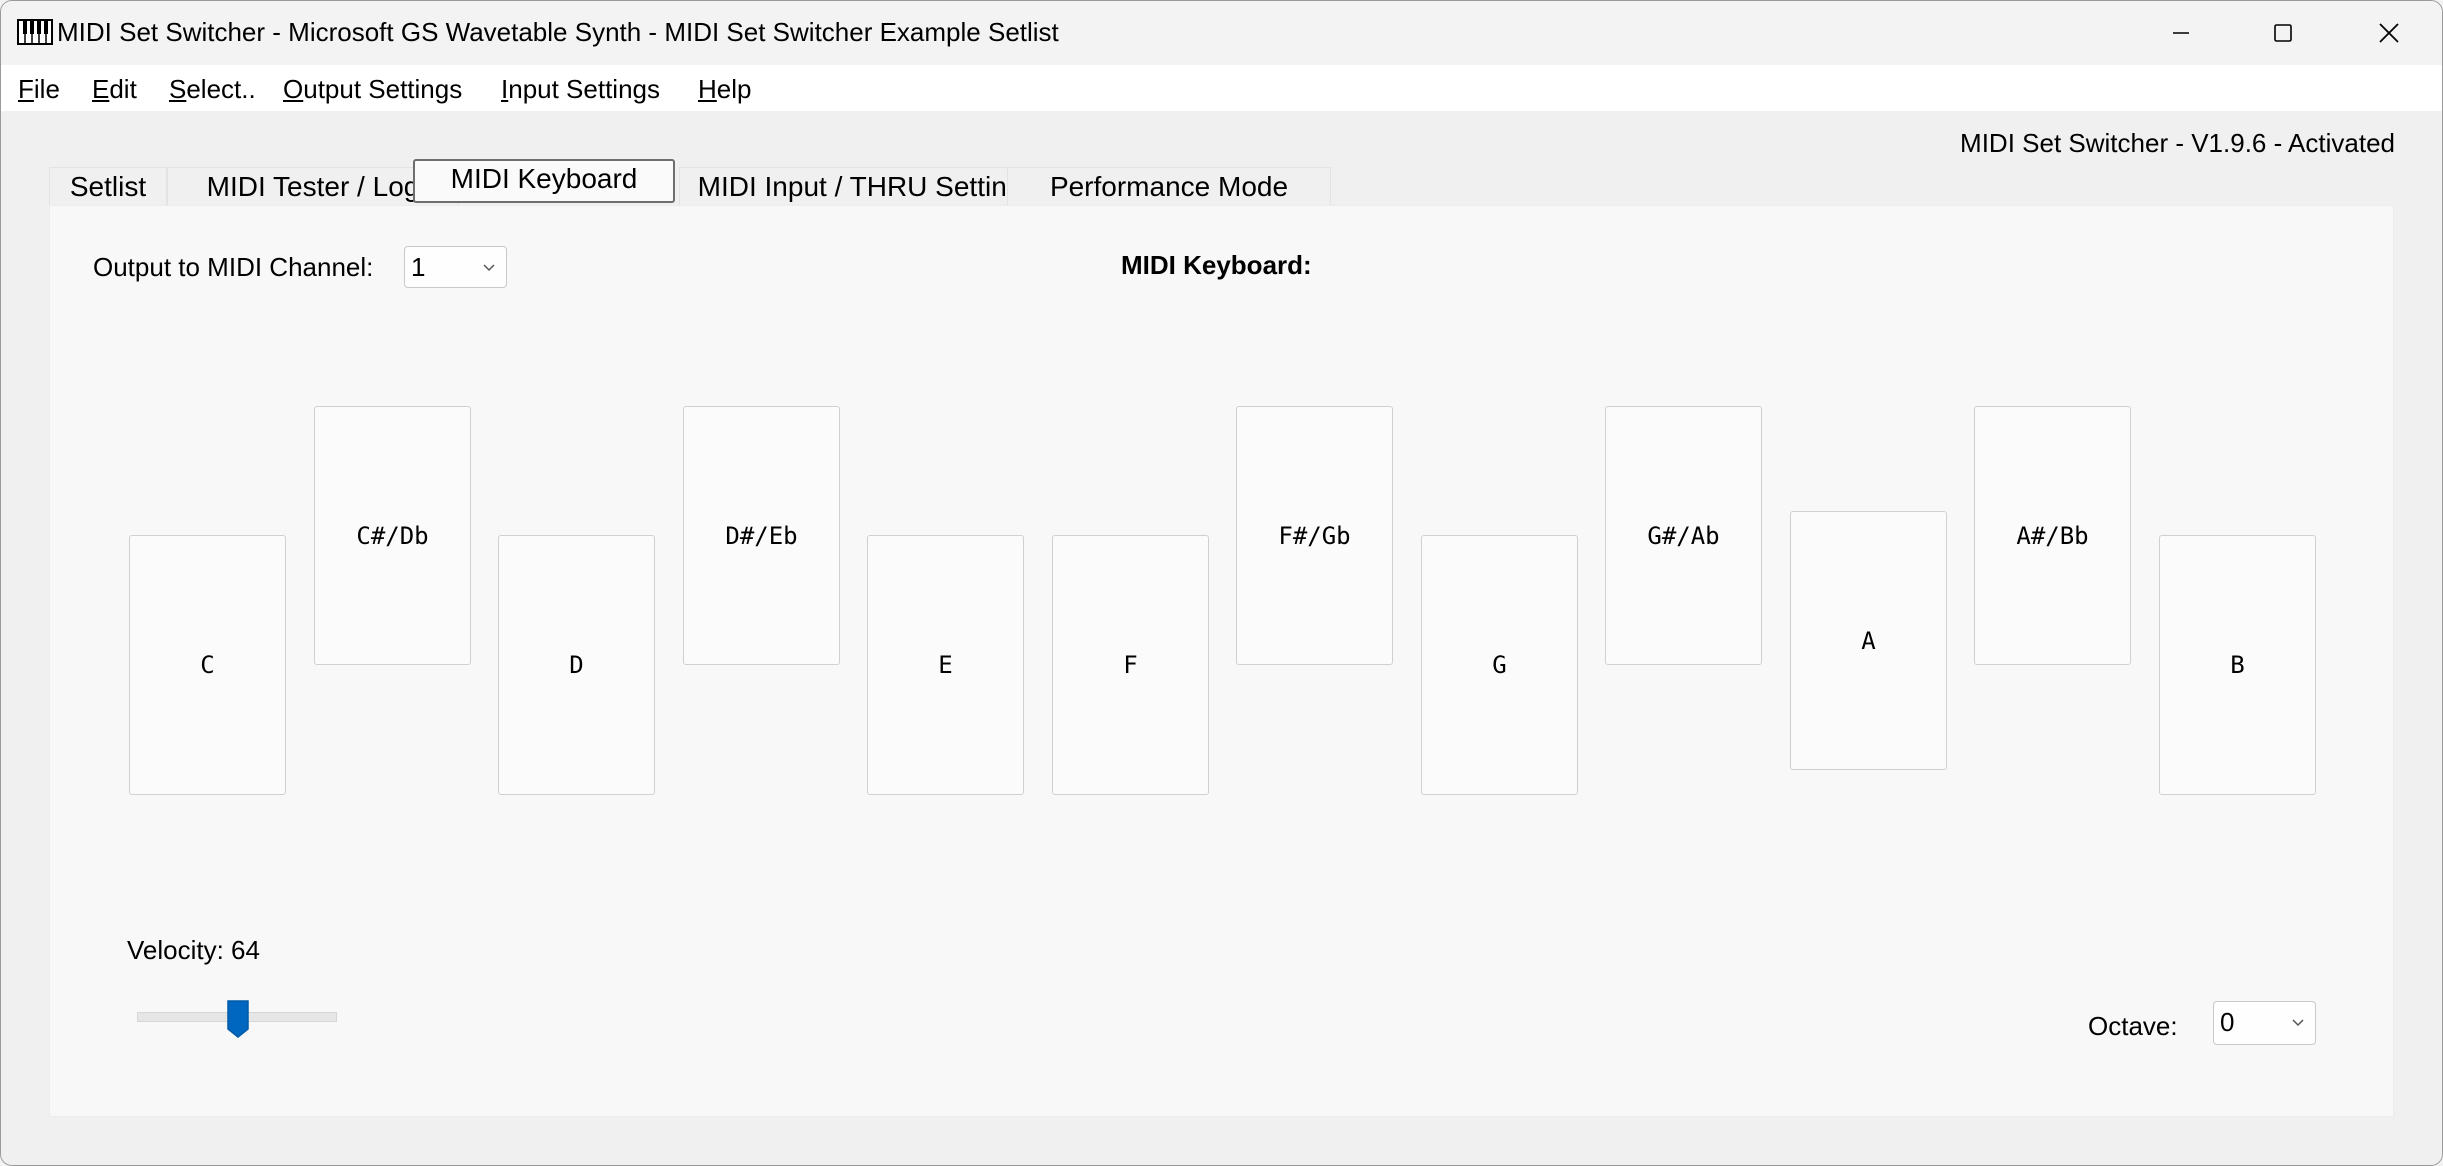  Describe the element at coordinates (2133, 1026) in the screenshot. I see `octave-label: Octave:` at that location.